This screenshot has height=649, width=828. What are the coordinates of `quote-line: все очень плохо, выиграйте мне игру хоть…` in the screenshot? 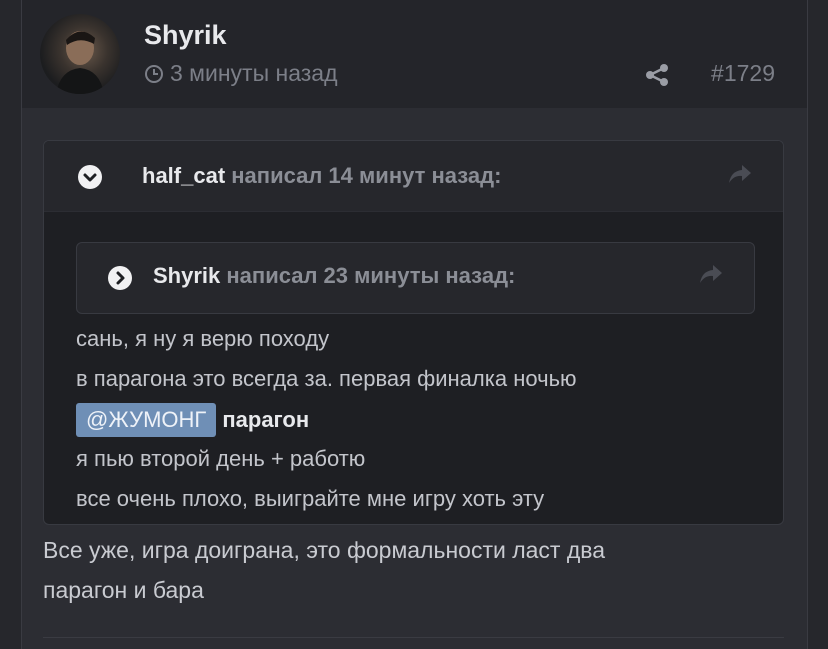 It's located at (310, 498).